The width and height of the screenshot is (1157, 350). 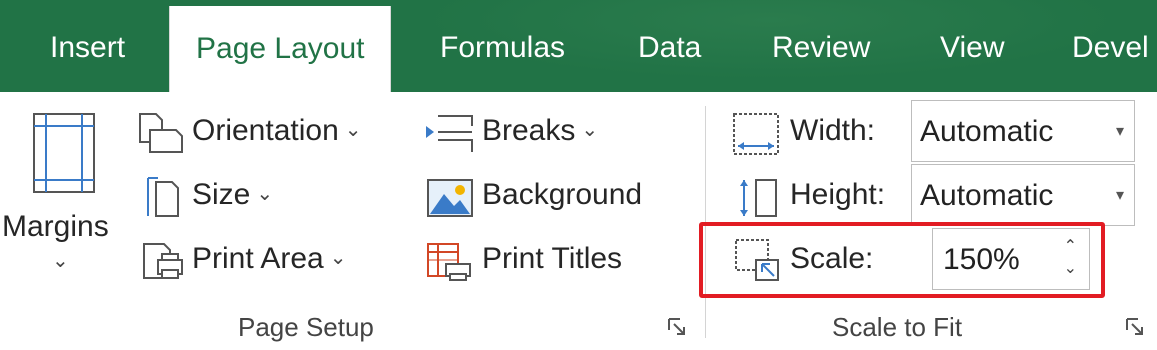 I want to click on breaks-label: Breaks, so click(x=529, y=130).